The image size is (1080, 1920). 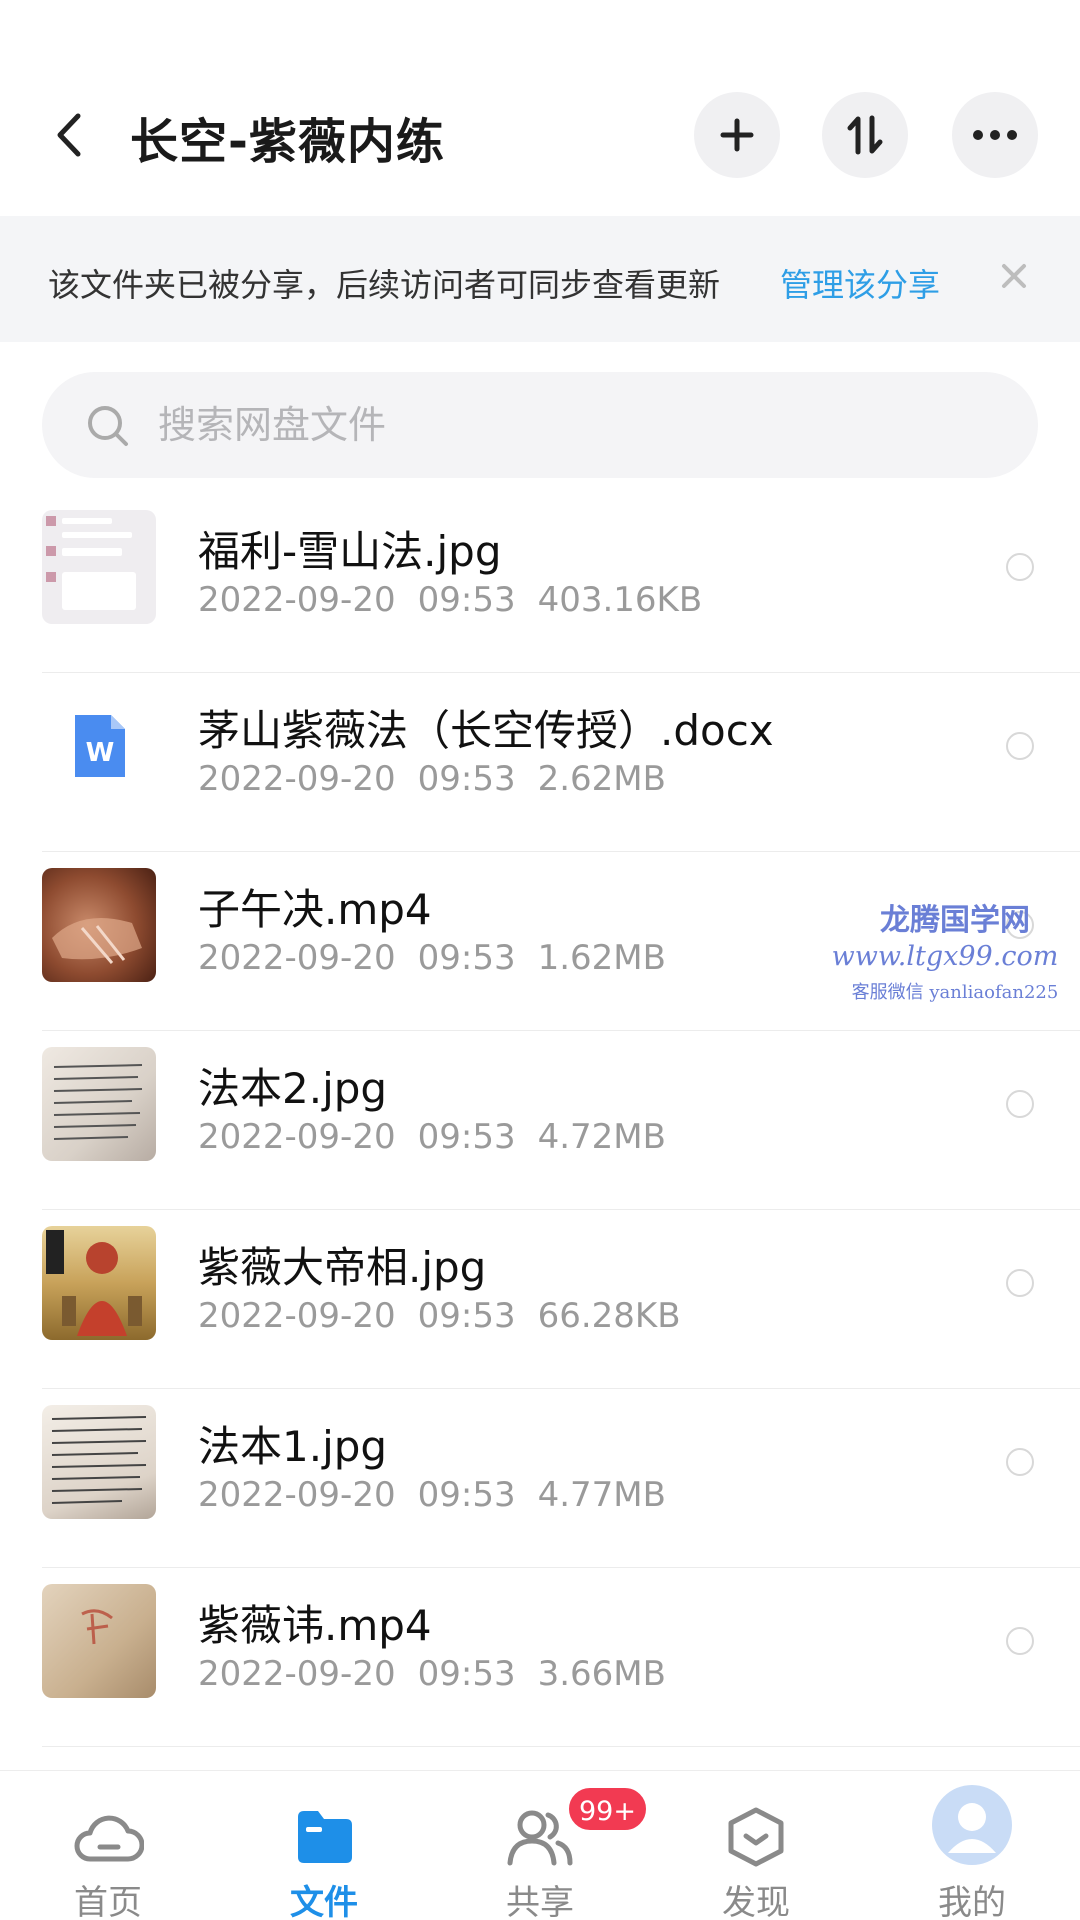 I want to click on plus-icon, so click(x=737, y=135).